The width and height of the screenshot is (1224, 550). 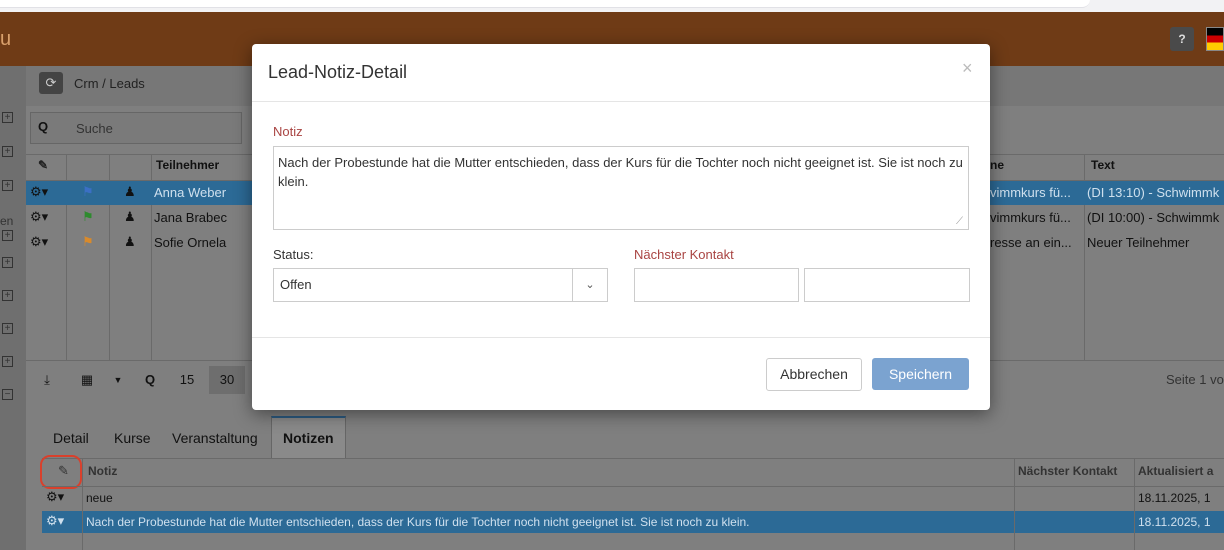 I want to click on modal-footer-divider, so click(x=621, y=337).